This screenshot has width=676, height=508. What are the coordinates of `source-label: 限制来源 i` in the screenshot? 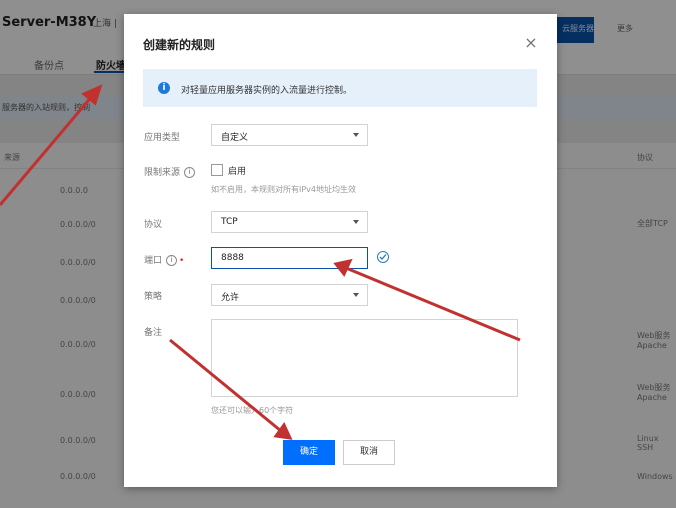 It's located at (170, 171).